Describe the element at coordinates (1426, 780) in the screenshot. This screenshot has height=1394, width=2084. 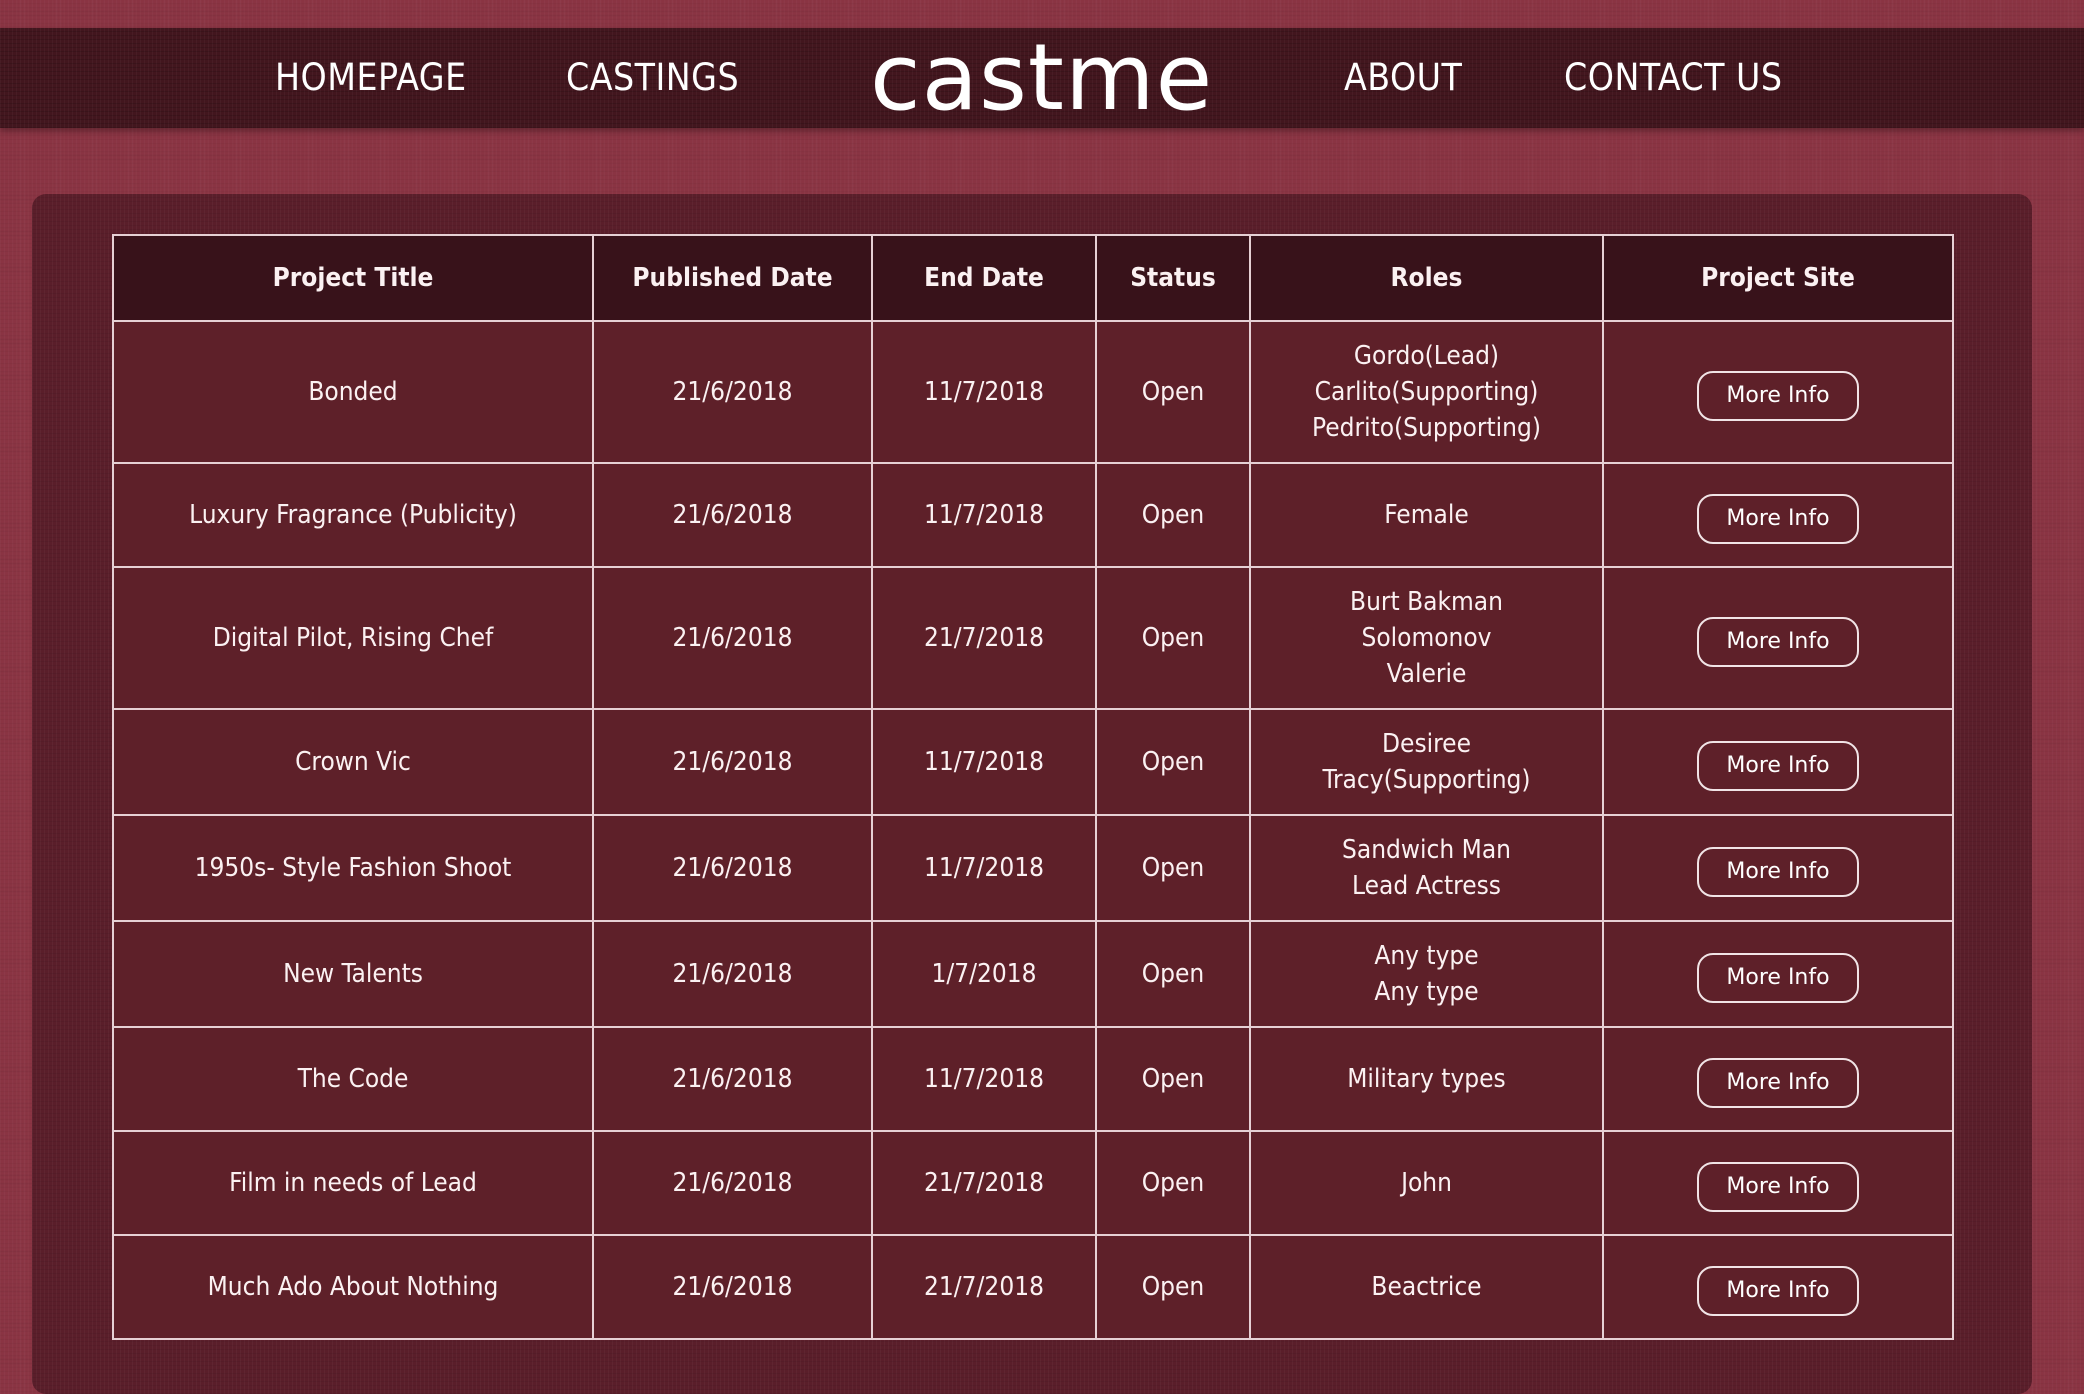
I see `role-item: Tracy(Supporting)` at that location.